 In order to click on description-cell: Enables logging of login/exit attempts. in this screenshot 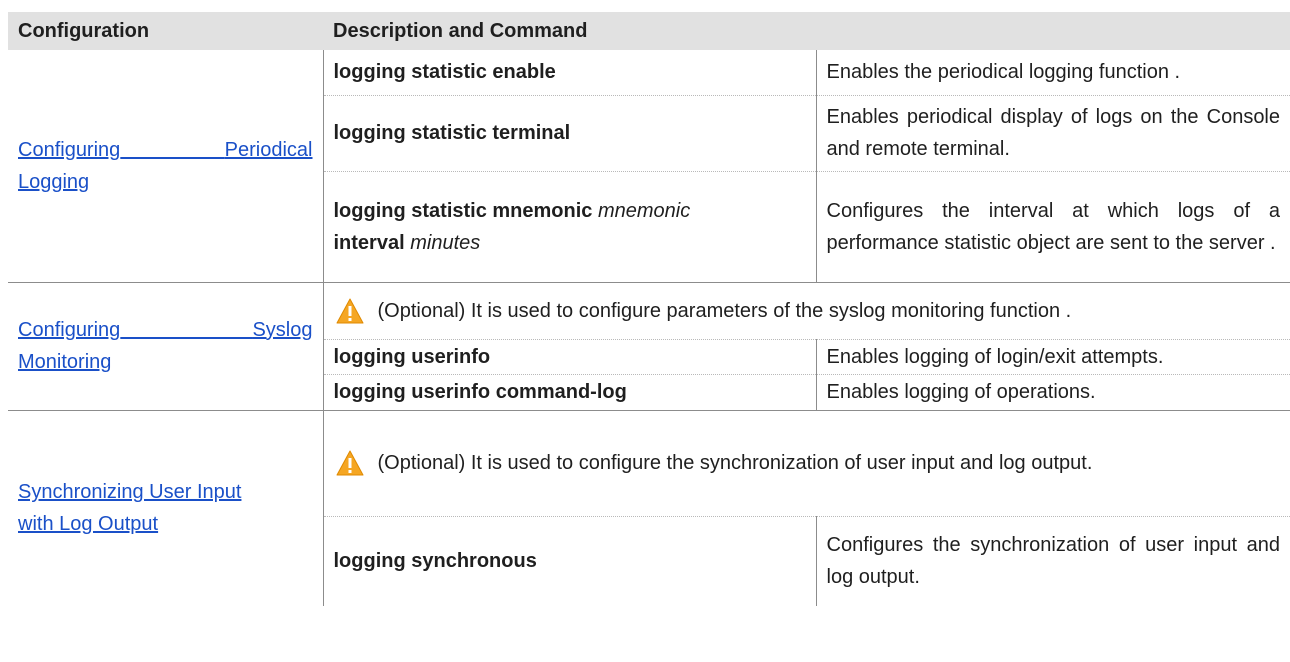, I will do `click(1053, 357)`.